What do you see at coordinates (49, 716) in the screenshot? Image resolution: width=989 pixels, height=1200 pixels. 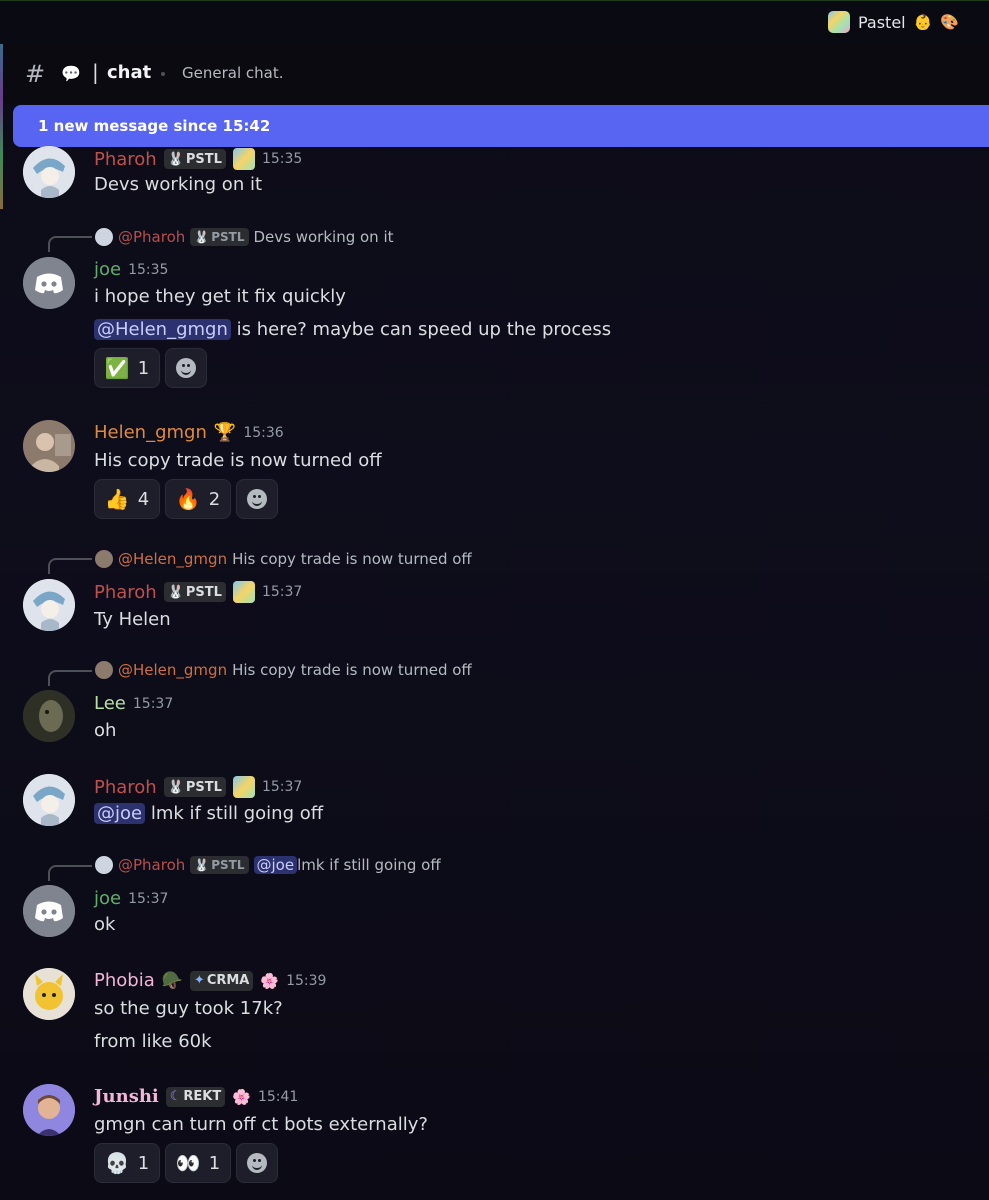 I see `avatar-lee` at bounding box center [49, 716].